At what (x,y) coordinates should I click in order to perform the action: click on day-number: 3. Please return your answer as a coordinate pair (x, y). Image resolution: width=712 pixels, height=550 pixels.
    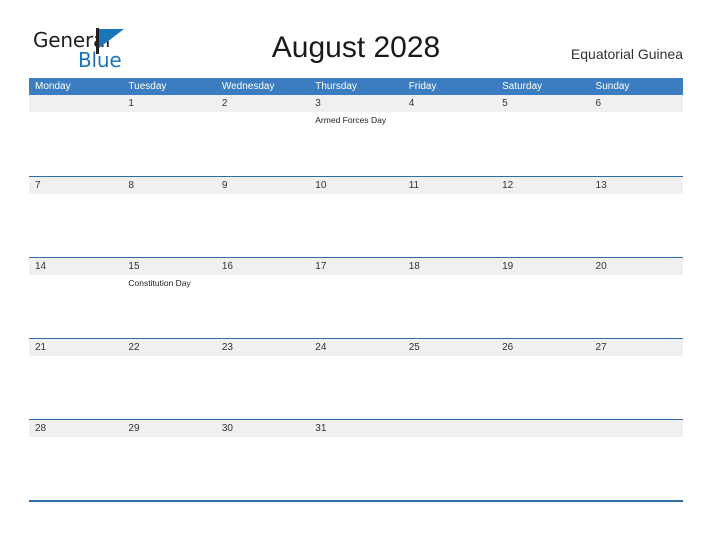
    Looking at the image, I should click on (318, 103).